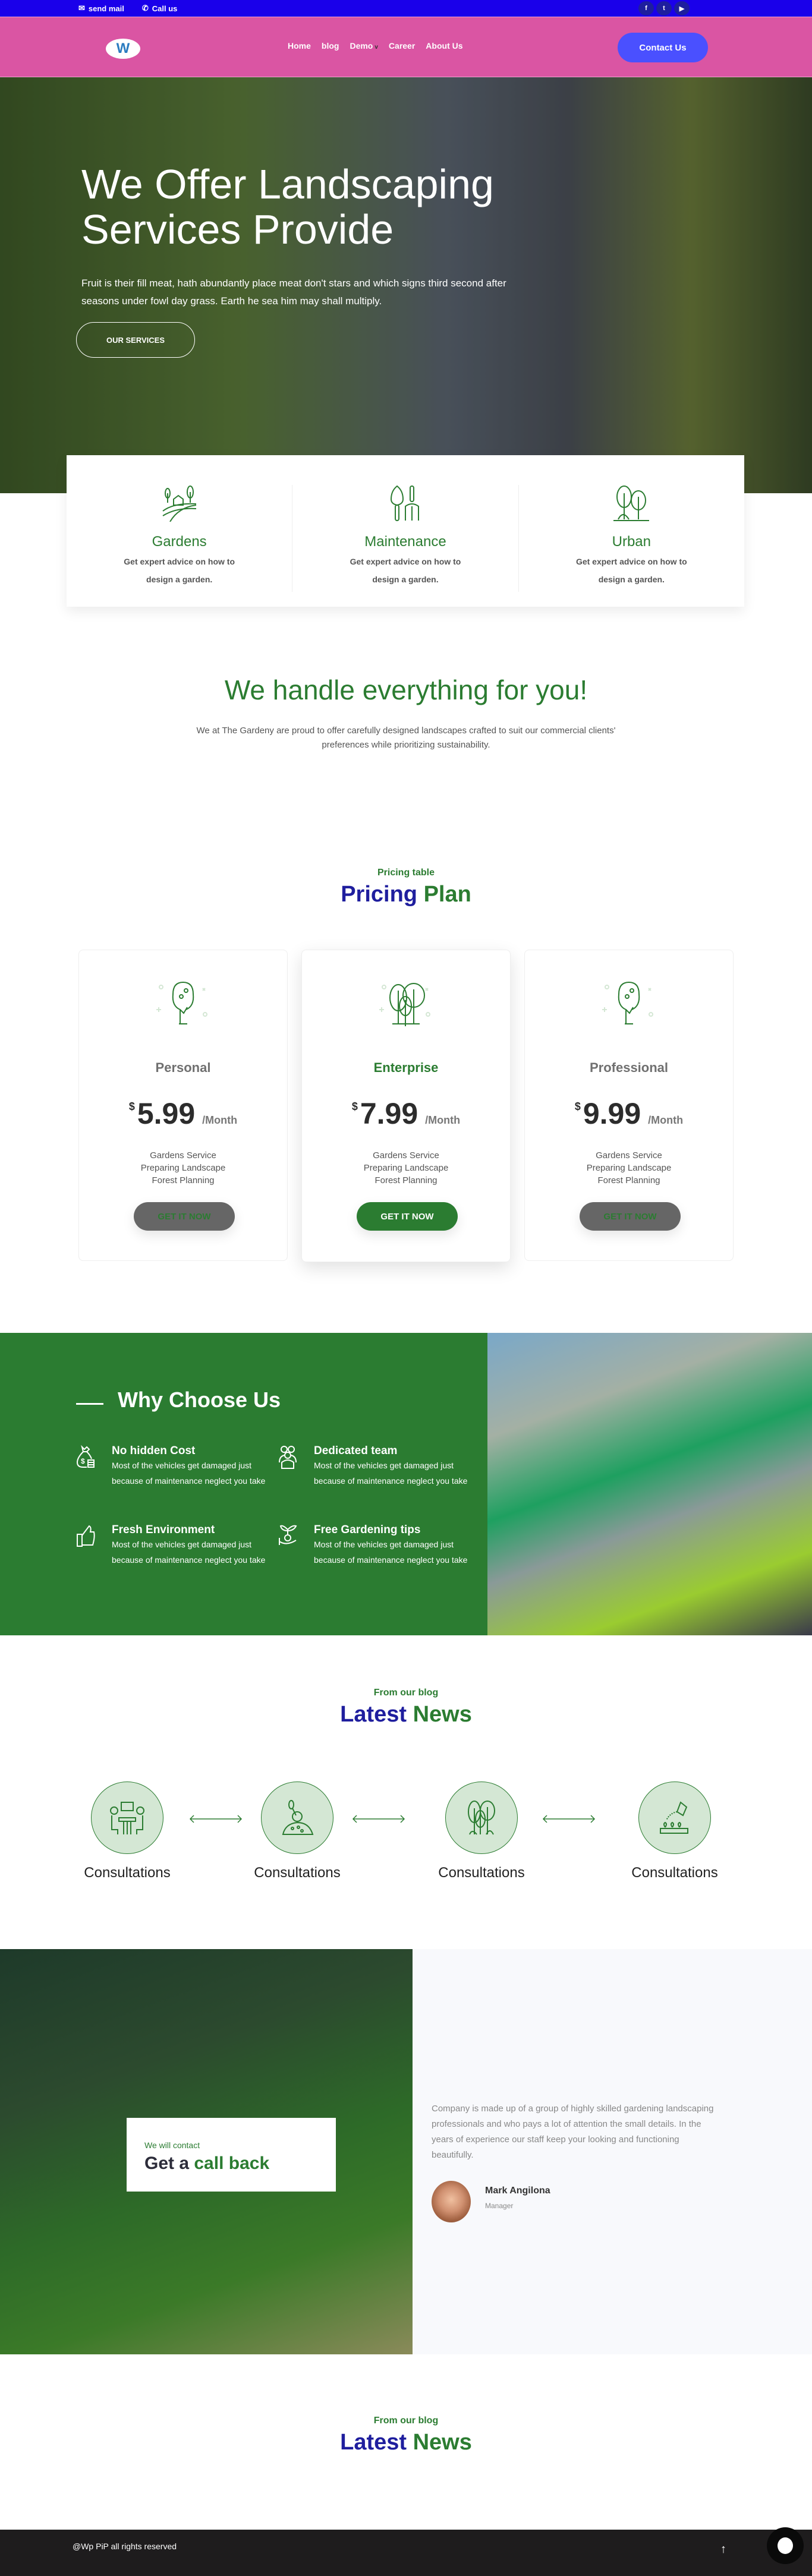 The image size is (812, 2576). What do you see at coordinates (86, 1536) in the screenshot?
I see `thumbs-up-icon` at bounding box center [86, 1536].